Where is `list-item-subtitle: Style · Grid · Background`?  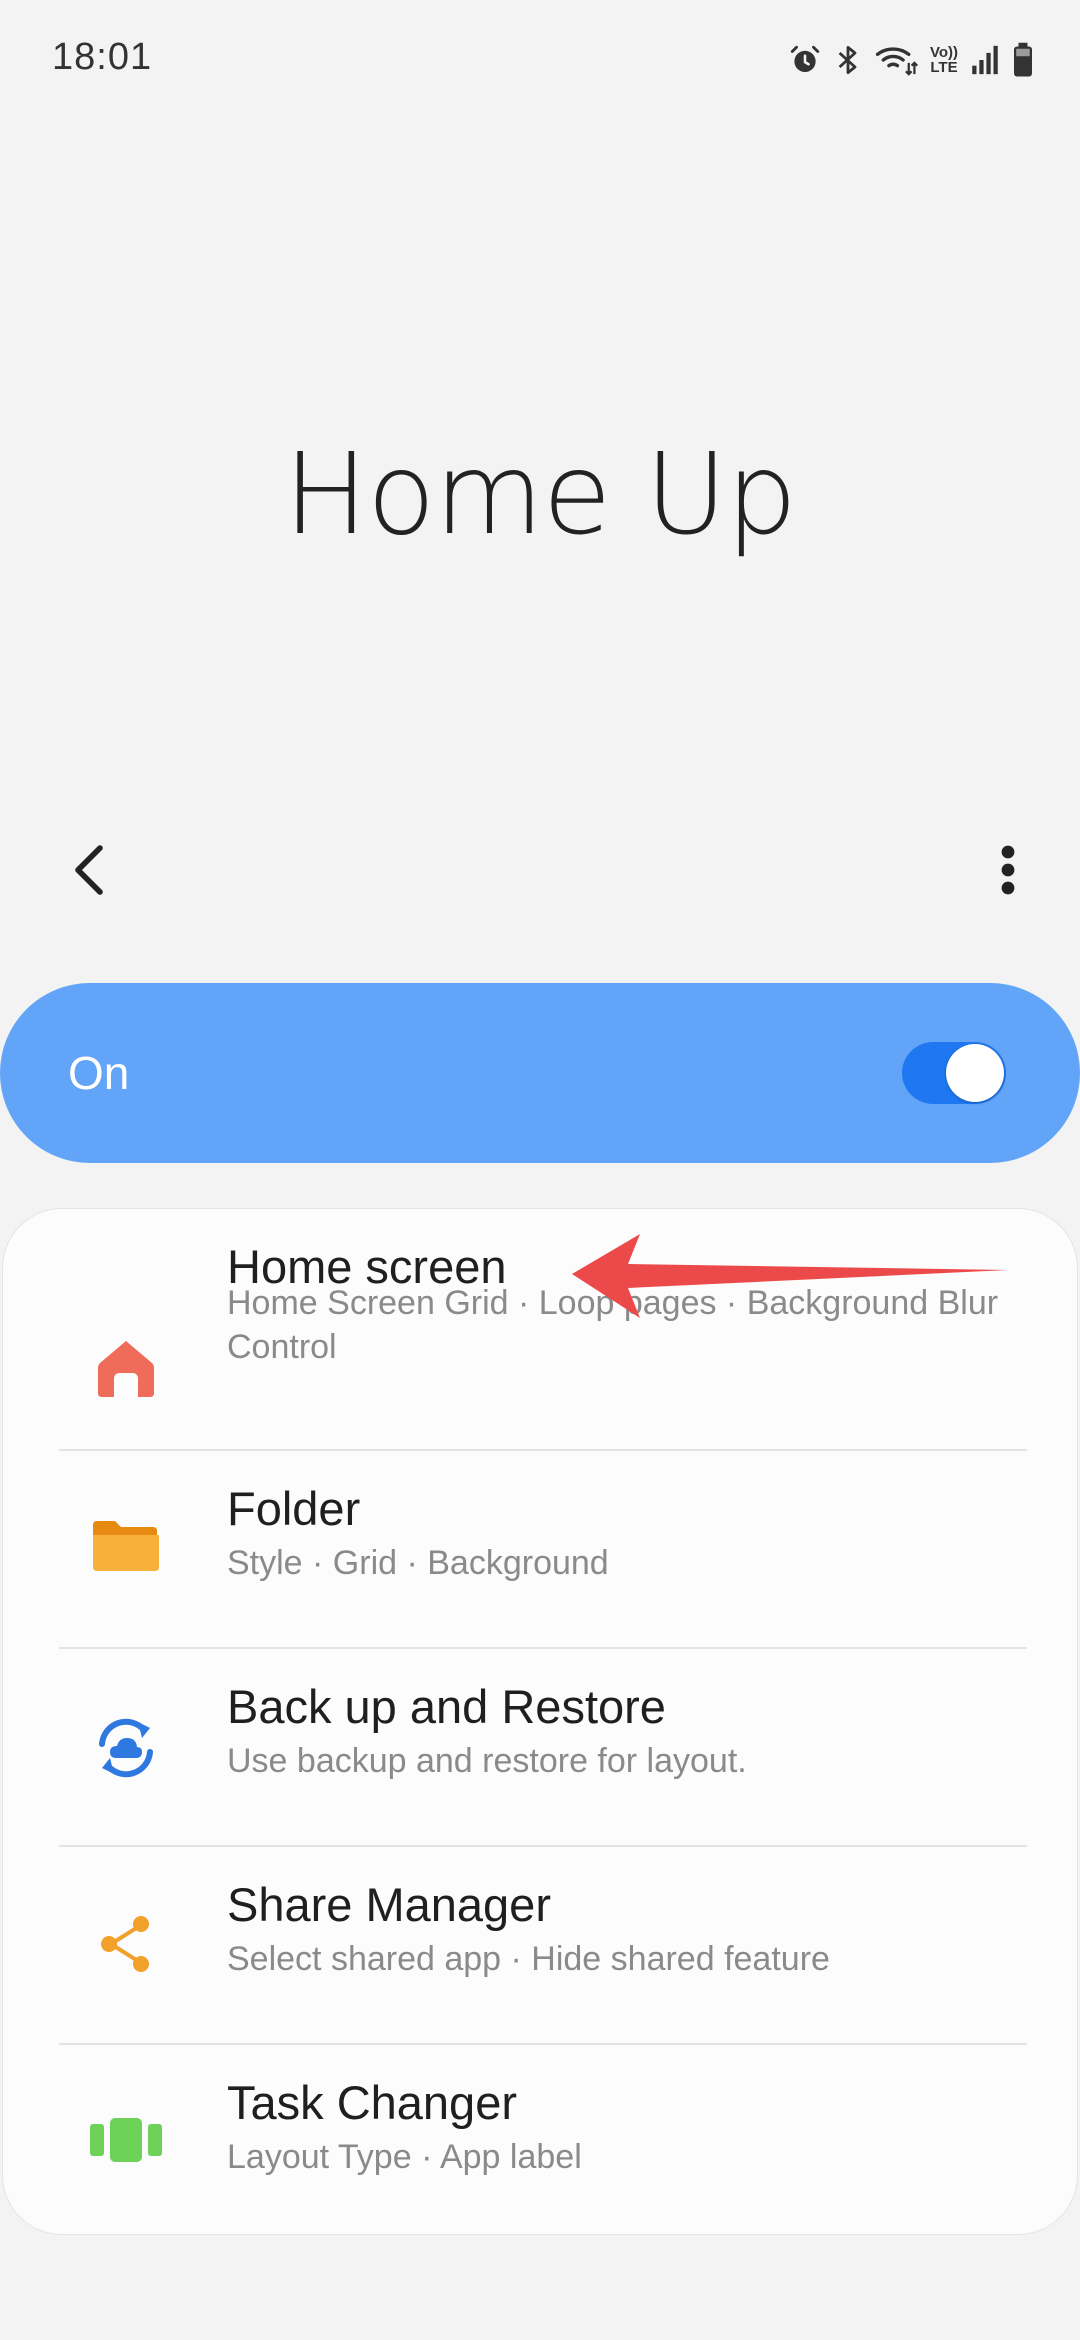 list-item-subtitle: Style · Grid · Background is located at coordinates (418, 1563).